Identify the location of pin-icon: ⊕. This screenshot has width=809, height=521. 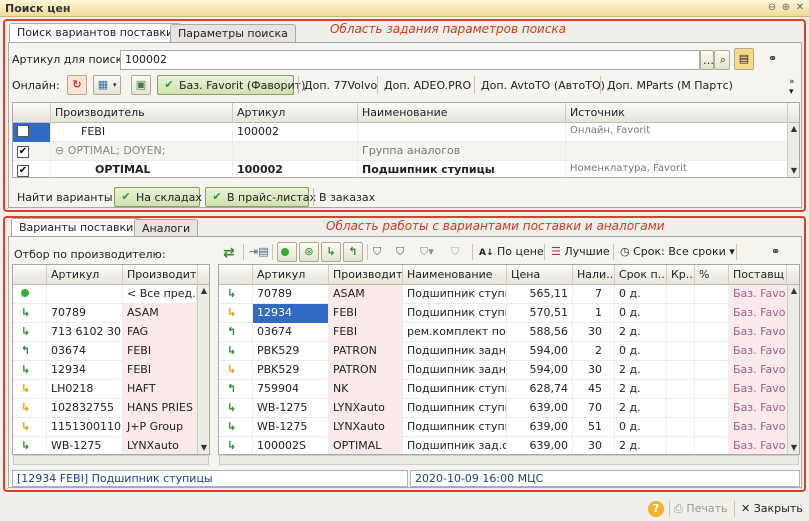
(786, 8).